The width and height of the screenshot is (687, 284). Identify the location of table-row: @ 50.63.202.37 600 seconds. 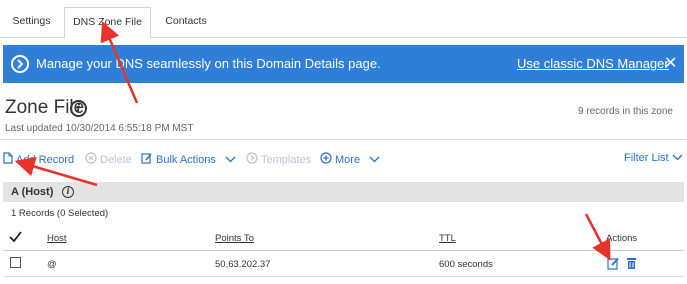
(343, 264).